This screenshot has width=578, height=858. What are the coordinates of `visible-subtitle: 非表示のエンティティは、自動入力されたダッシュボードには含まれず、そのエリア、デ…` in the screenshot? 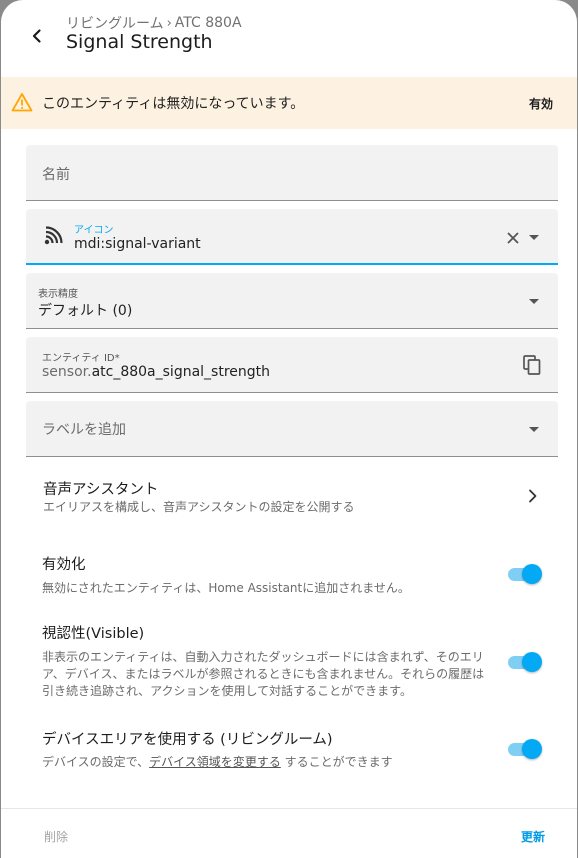 It's located at (263, 674).